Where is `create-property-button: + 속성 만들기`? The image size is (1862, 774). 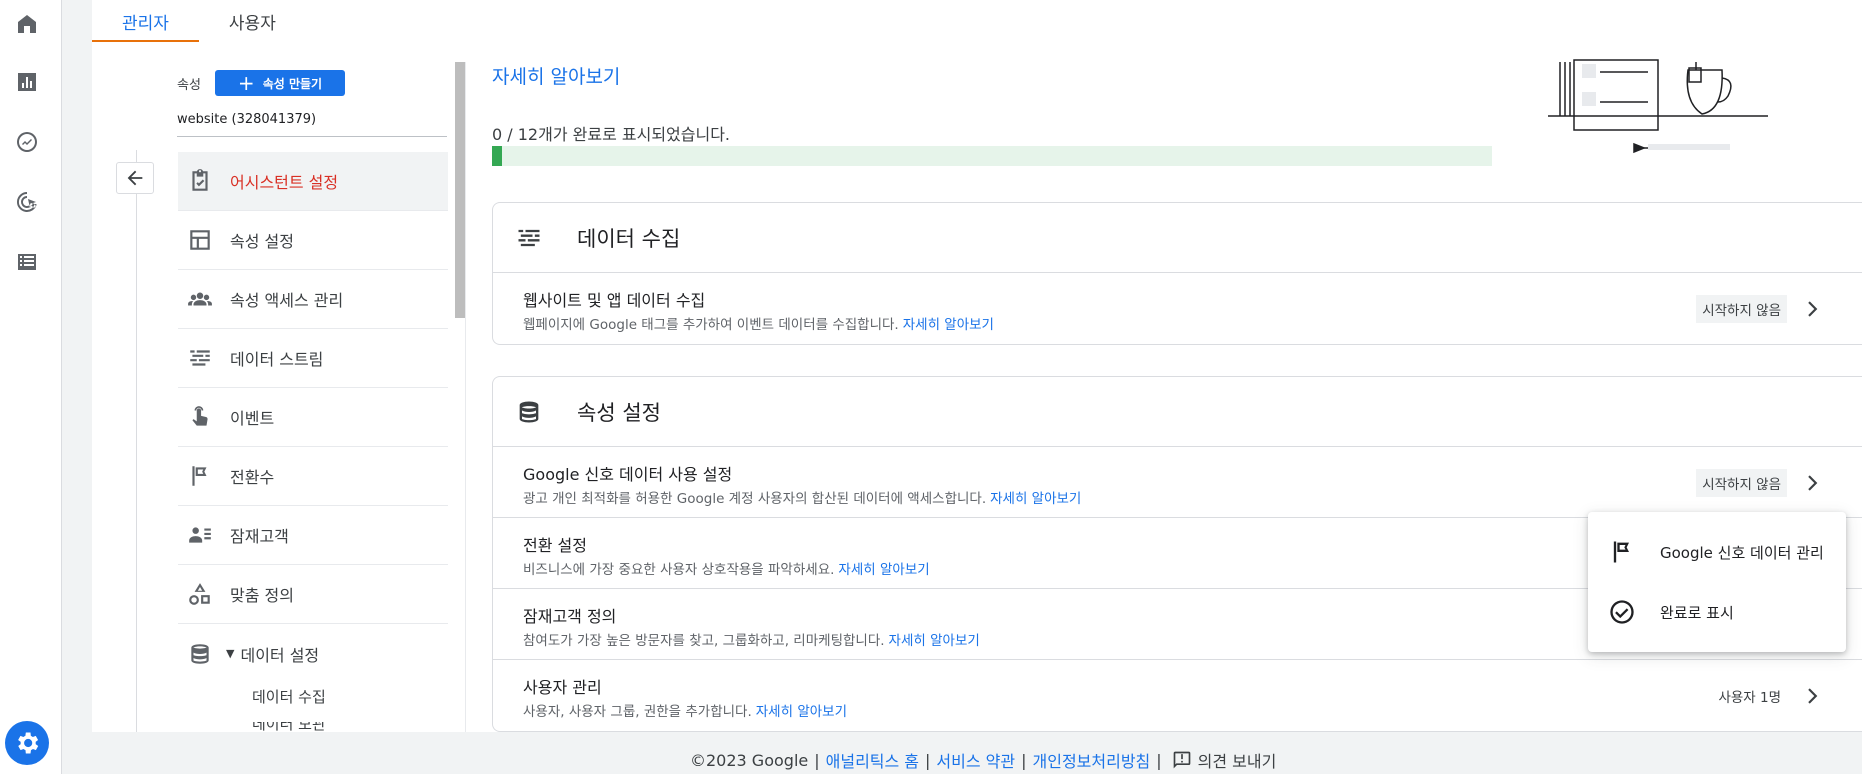
create-property-button: + 속성 만들기 is located at coordinates (280, 83).